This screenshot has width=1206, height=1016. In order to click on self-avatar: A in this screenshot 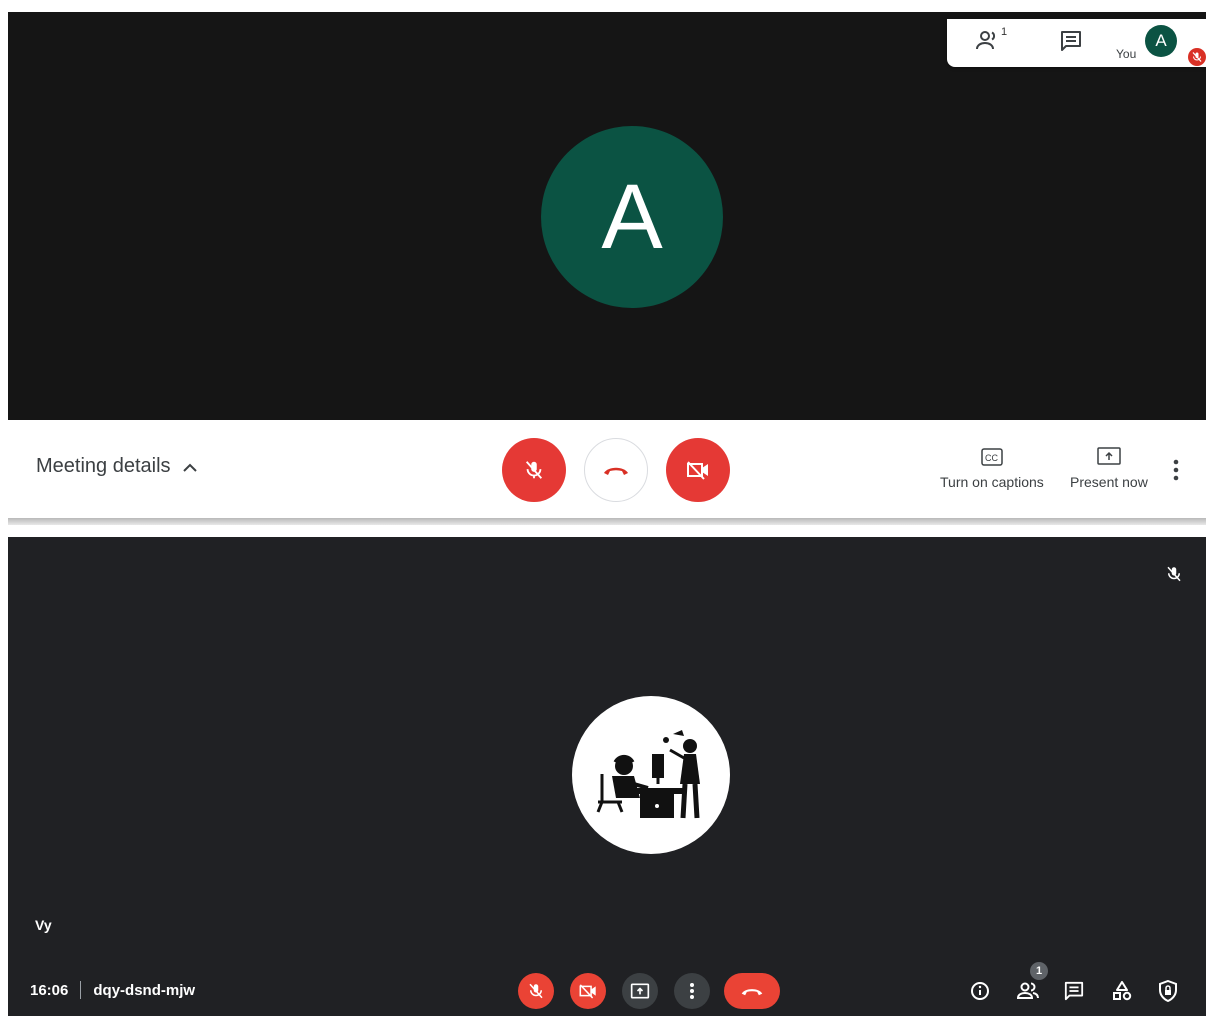, I will do `click(1161, 41)`.